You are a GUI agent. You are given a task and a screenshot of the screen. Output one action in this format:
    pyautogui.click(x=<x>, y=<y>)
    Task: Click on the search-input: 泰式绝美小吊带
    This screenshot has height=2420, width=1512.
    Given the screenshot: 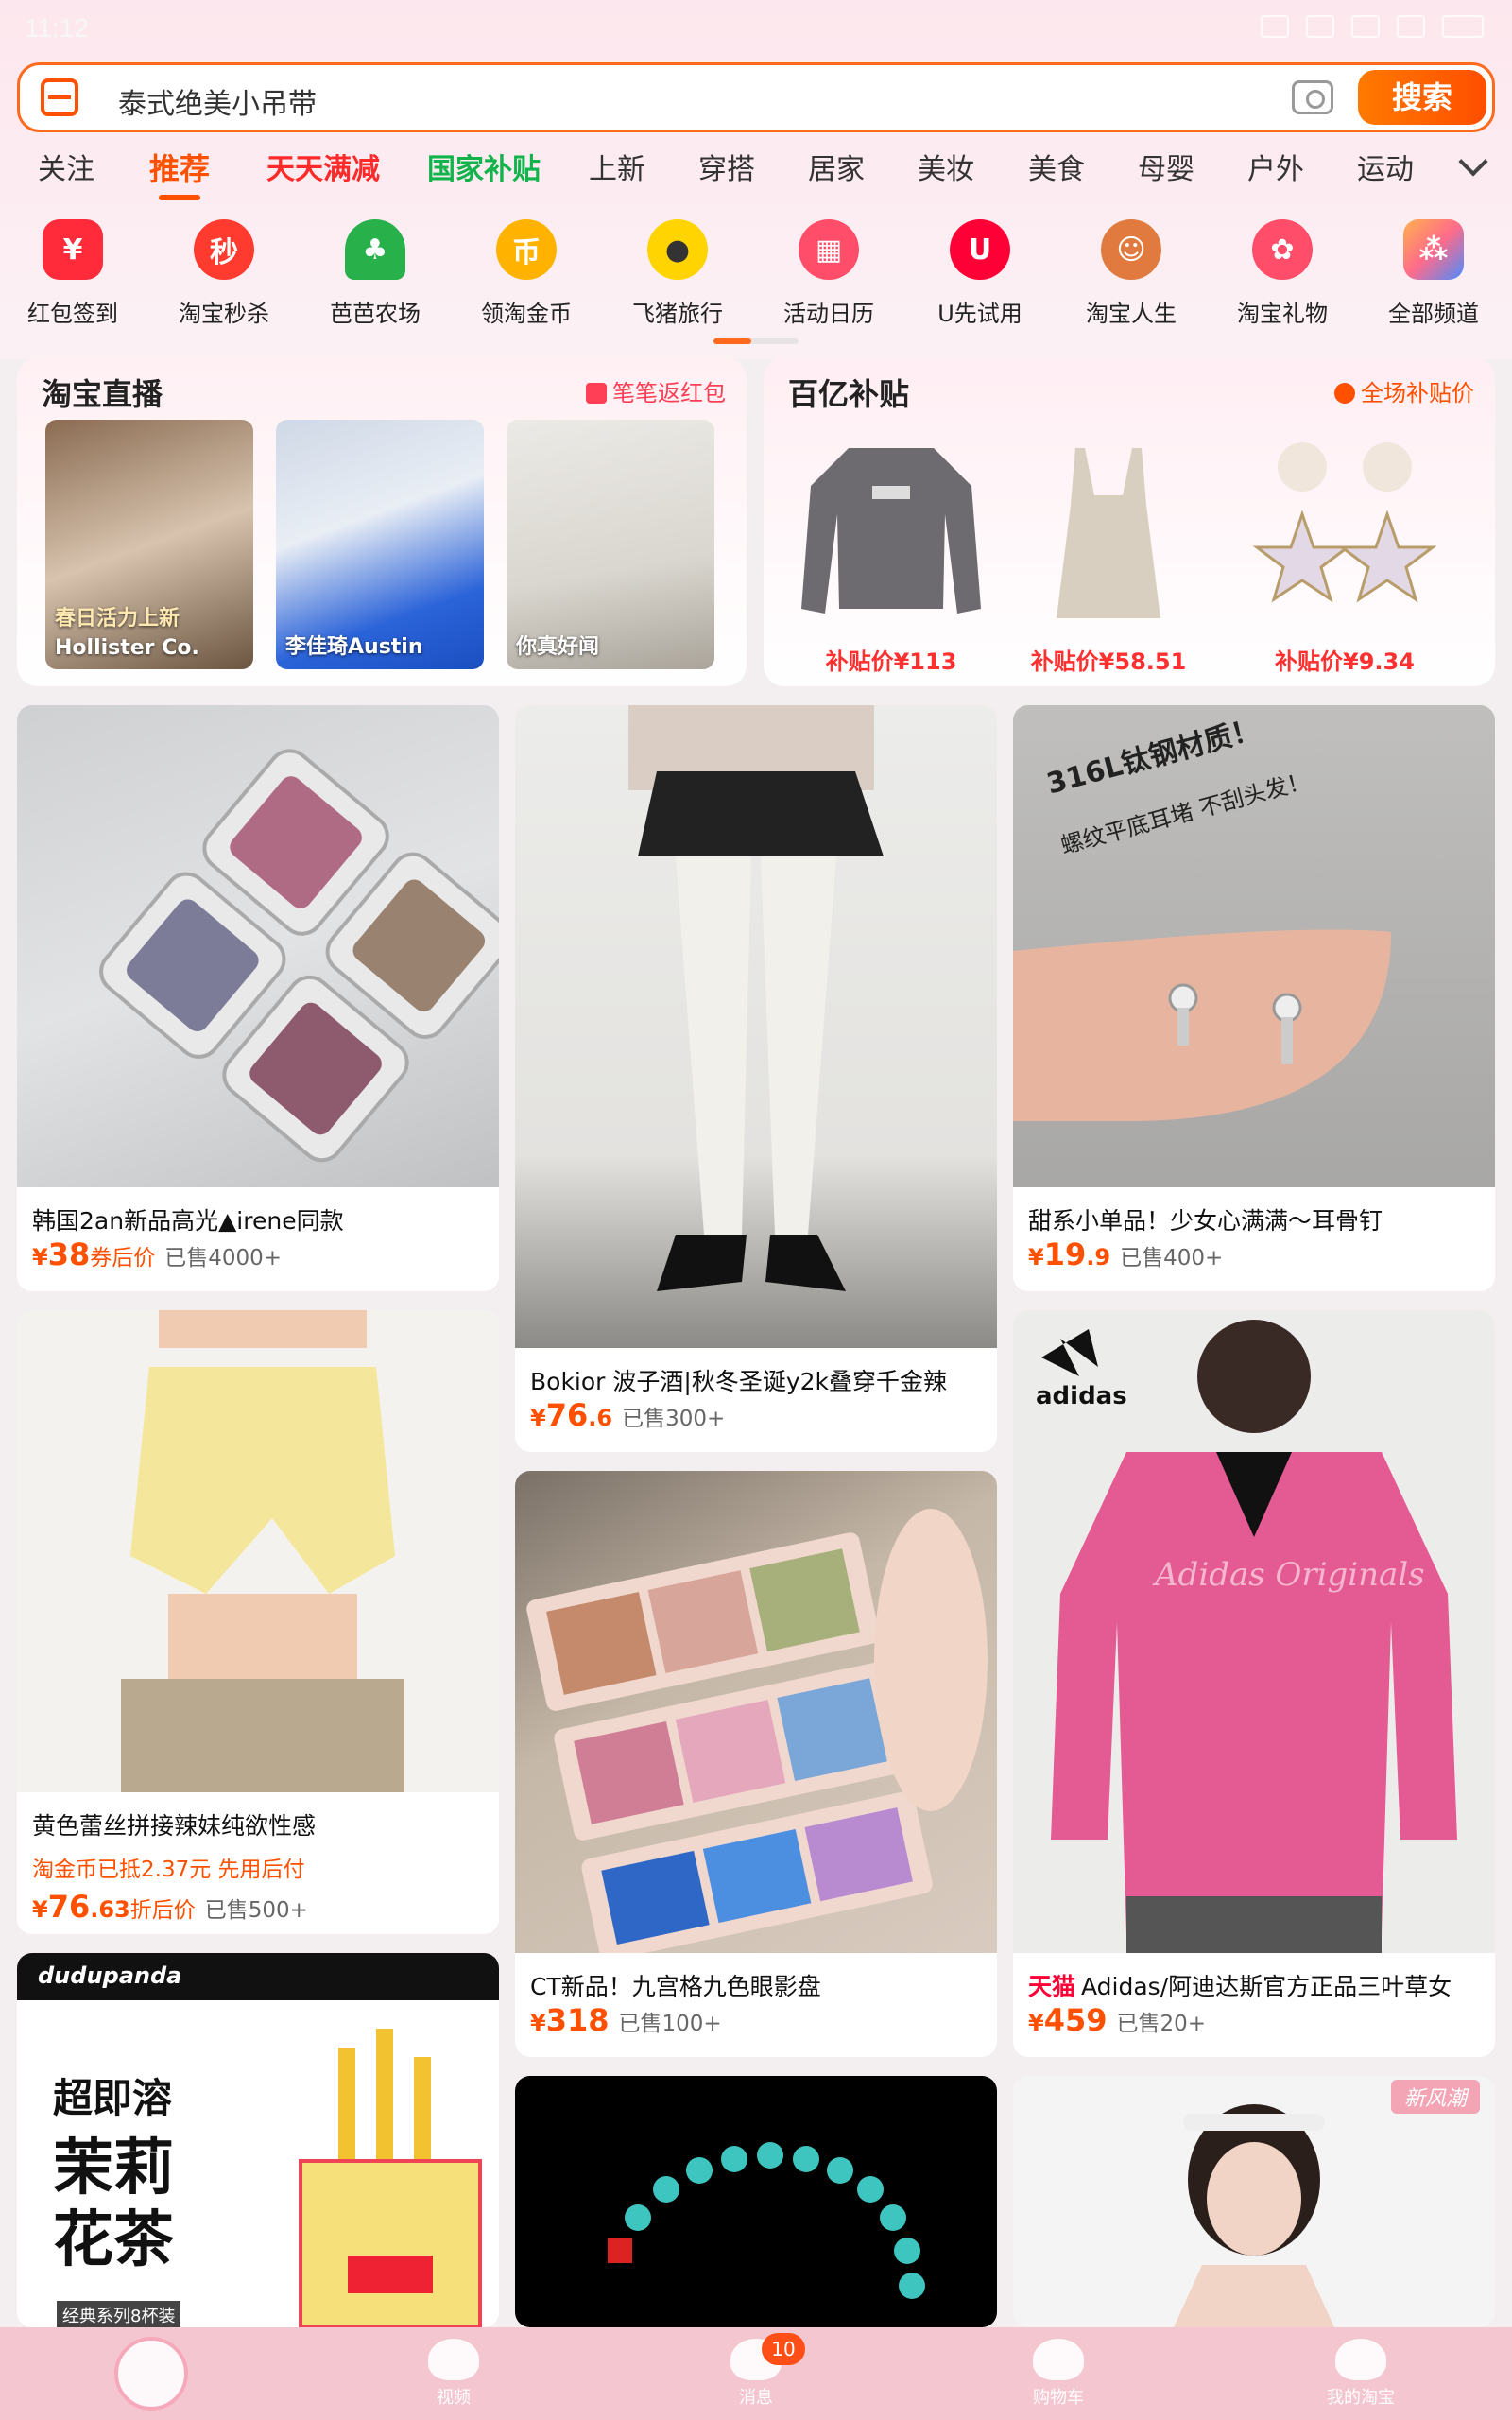 What is the action you would take?
    pyautogui.click(x=217, y=101)
    